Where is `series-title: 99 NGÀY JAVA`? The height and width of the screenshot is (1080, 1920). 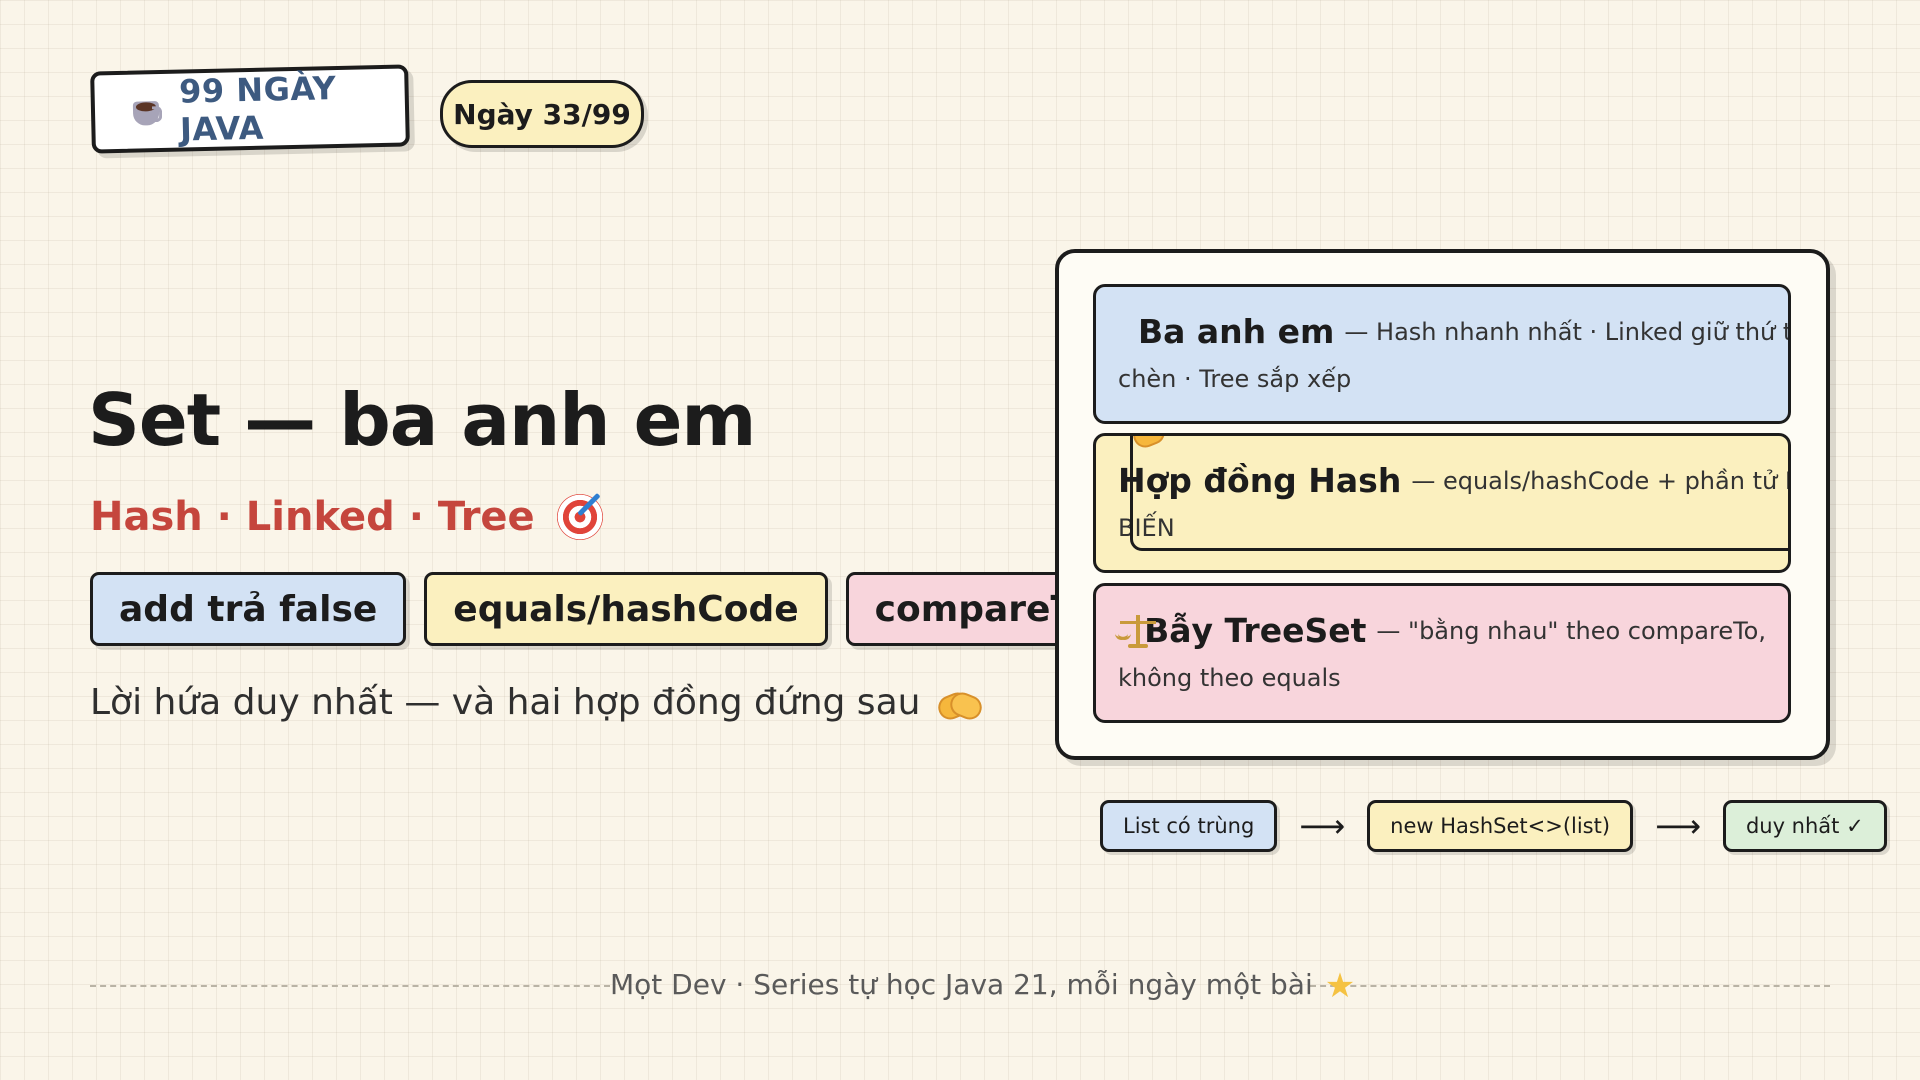 series-title: 99 NGÀY JAVA is located at coordinates (257, 109).